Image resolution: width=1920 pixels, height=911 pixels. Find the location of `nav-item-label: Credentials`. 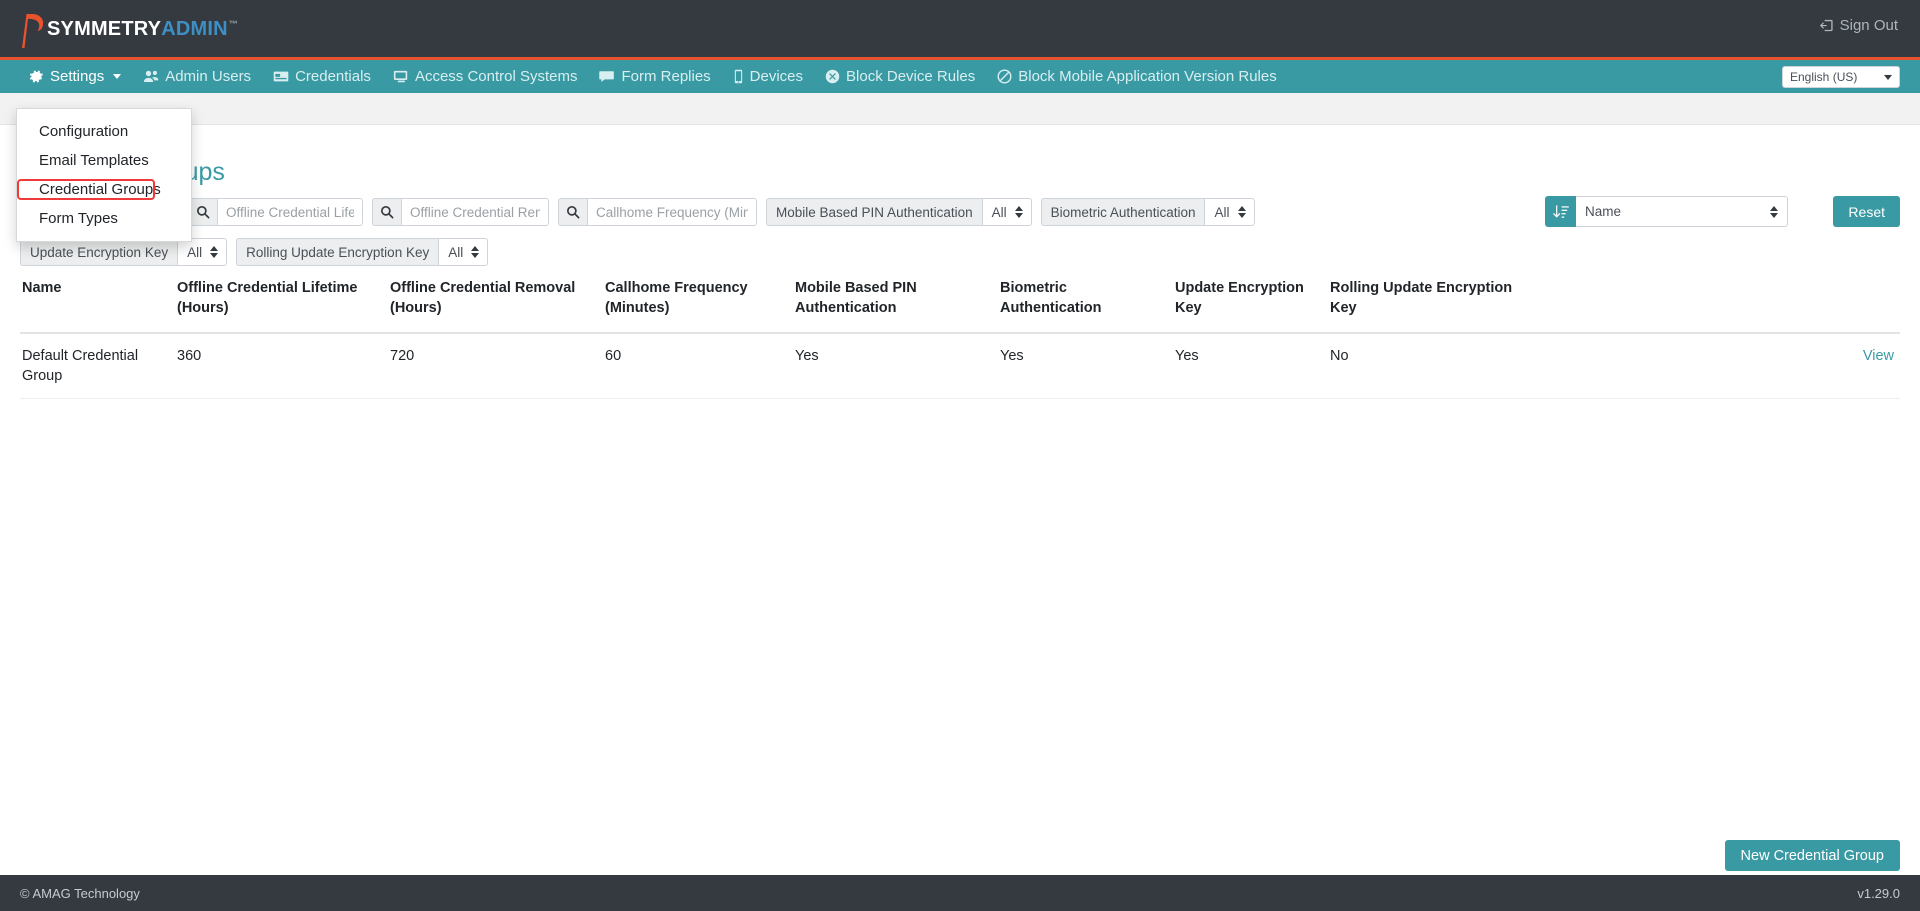

nav-item-label: Credentials is located at coordinates (333, 76).